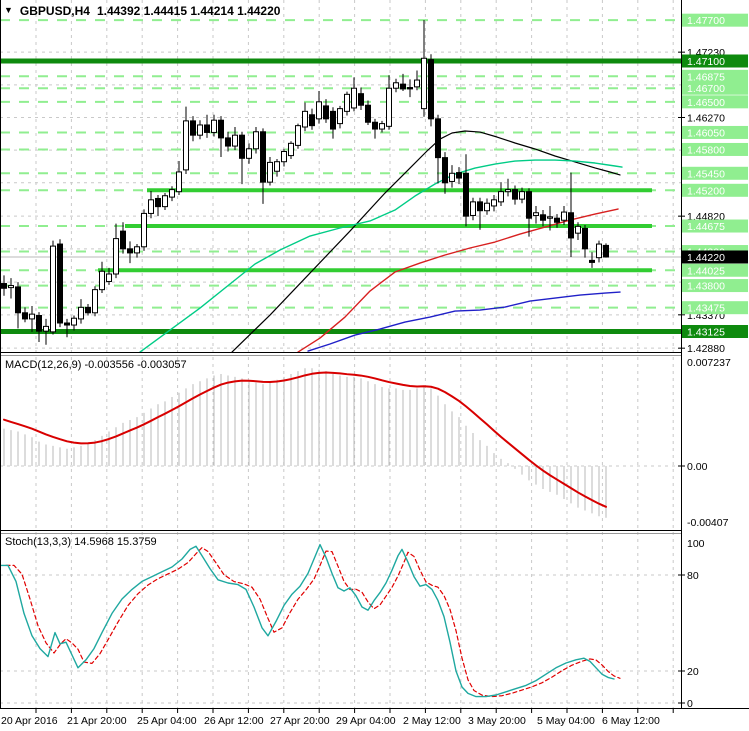 The width and height of the screenshot is (749, 731). I want to click on level-price-badge: 1.47700, so click(706, 21).